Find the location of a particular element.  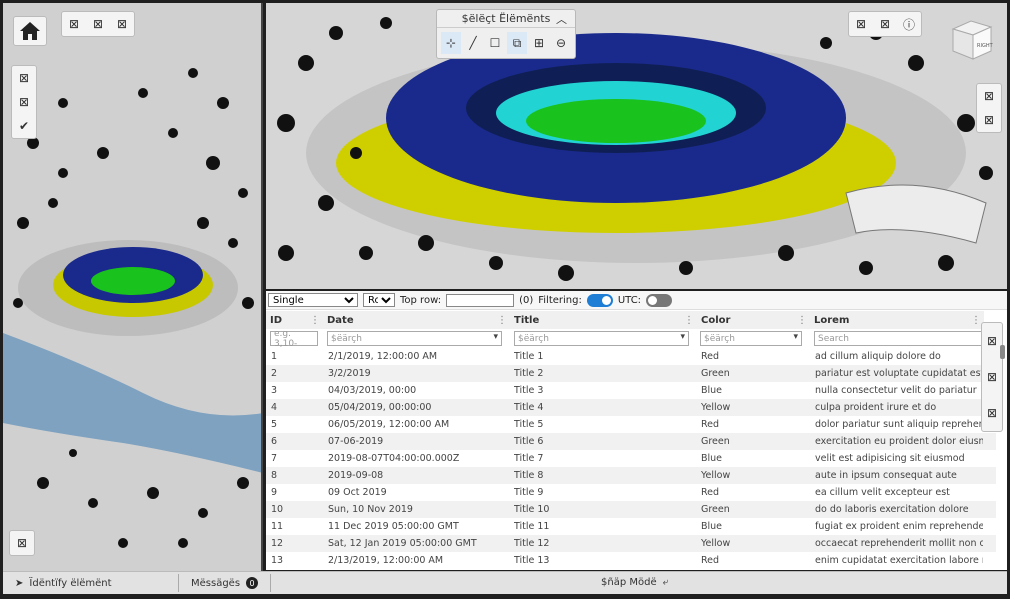

title-filter-select: $ëärçh ▾ is located at coordinates (601, 338).